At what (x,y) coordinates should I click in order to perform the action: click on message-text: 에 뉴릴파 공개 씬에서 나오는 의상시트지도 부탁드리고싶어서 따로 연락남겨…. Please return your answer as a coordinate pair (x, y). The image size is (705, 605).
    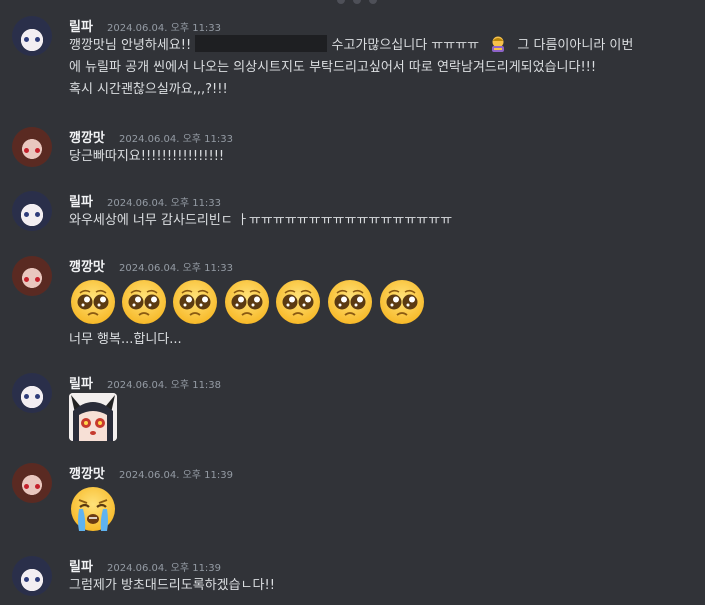
    Looking at the image, I should click on (333, 67).